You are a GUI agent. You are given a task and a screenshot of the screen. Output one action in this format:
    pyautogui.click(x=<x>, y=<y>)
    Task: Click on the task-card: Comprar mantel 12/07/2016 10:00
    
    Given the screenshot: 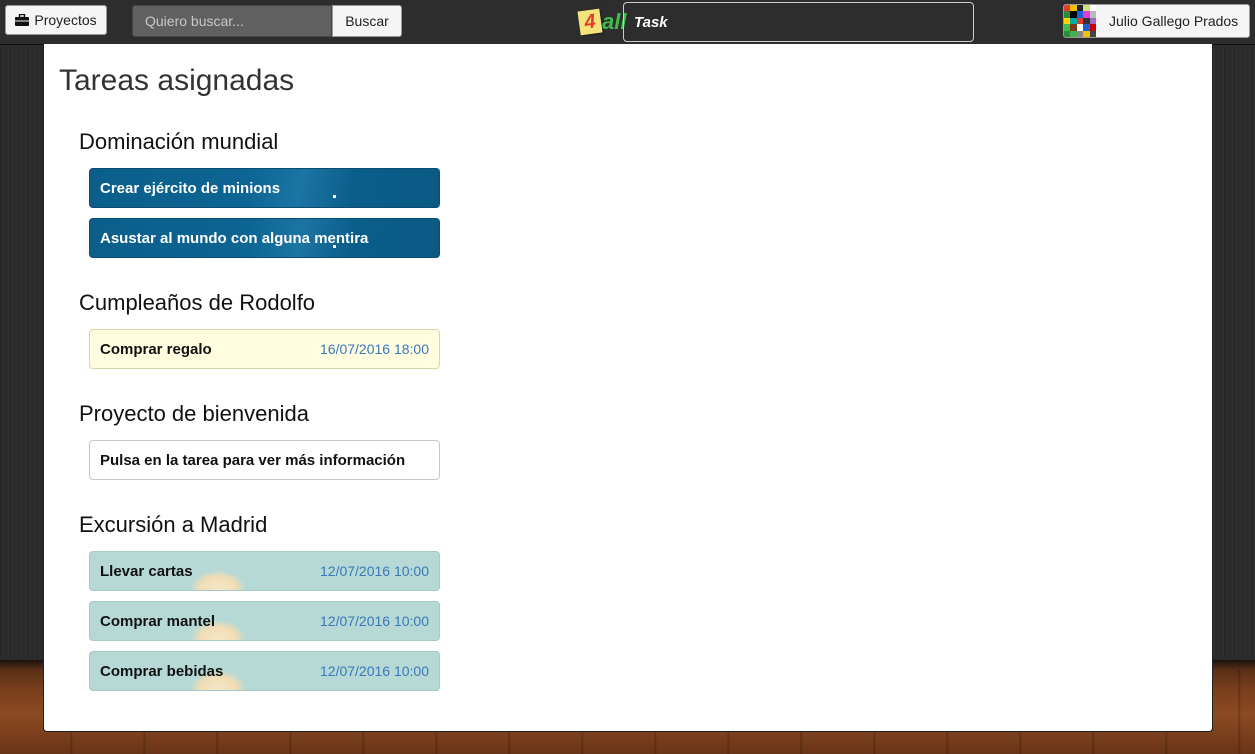 What is the action you would take?
    pyautogui.click(x=264, y=621)
    